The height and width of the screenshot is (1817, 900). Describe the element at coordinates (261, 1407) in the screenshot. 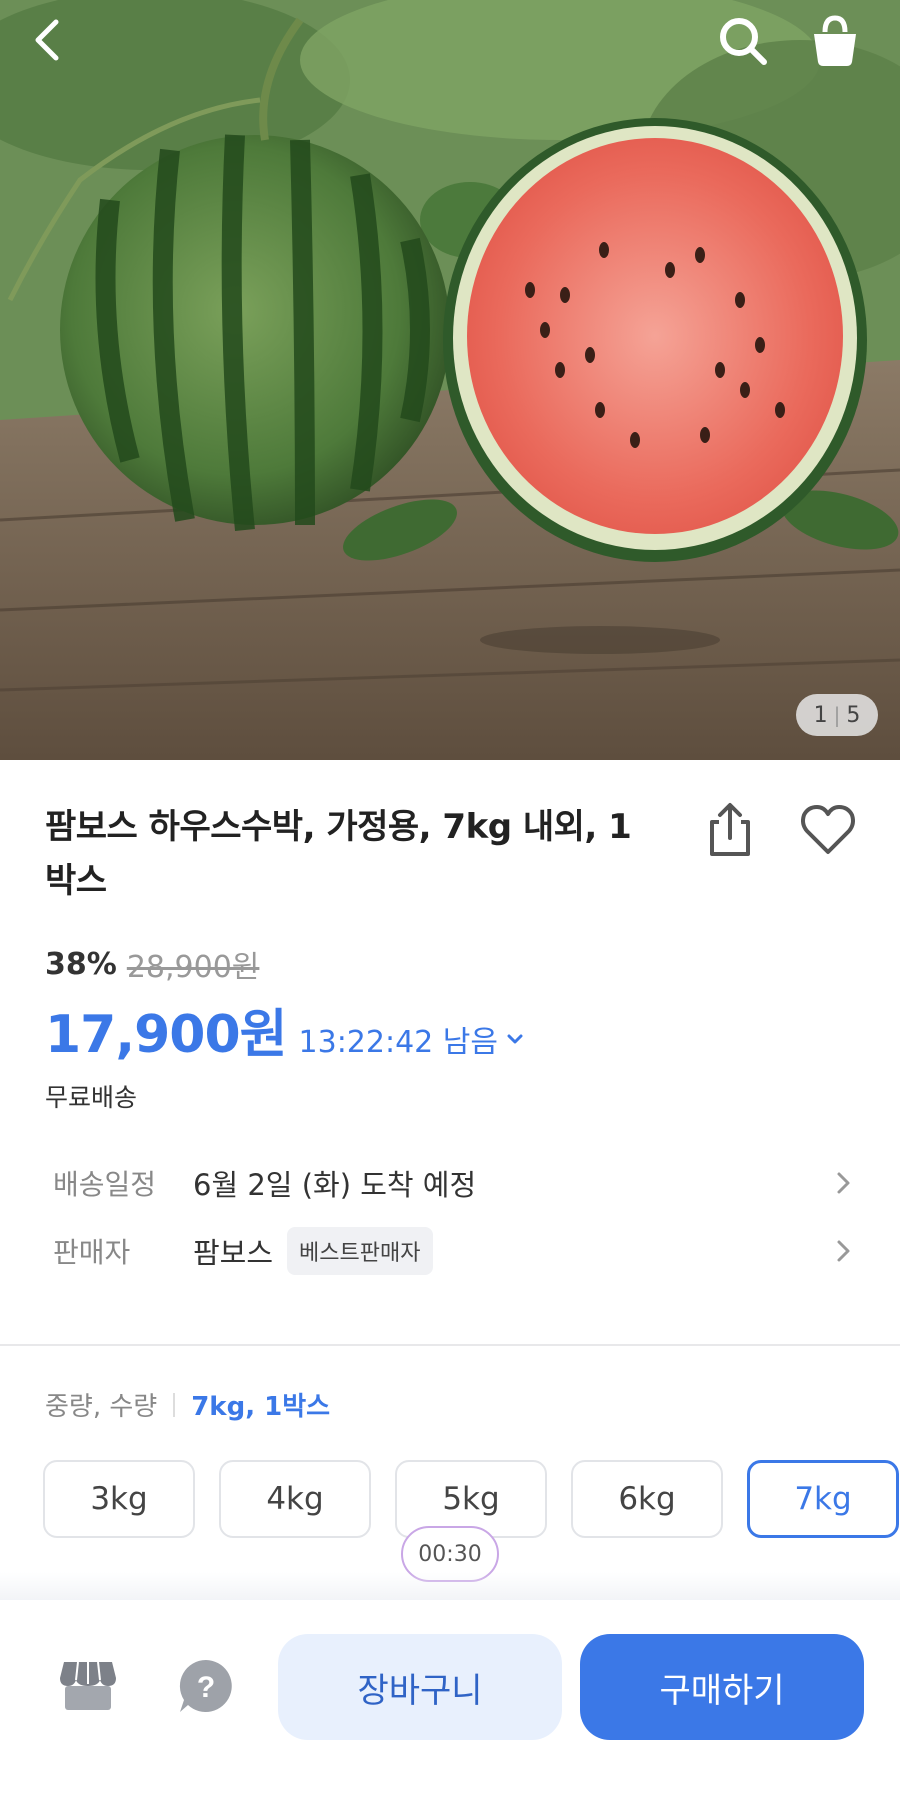

I see `option-selected-value: 7kg, 1박스` at that location.